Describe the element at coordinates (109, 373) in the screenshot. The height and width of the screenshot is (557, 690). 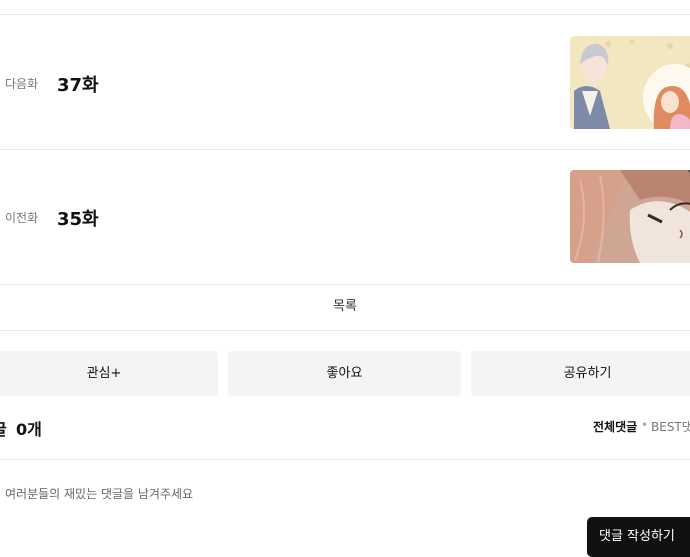
I see `interest-button: 관심+` at that location.